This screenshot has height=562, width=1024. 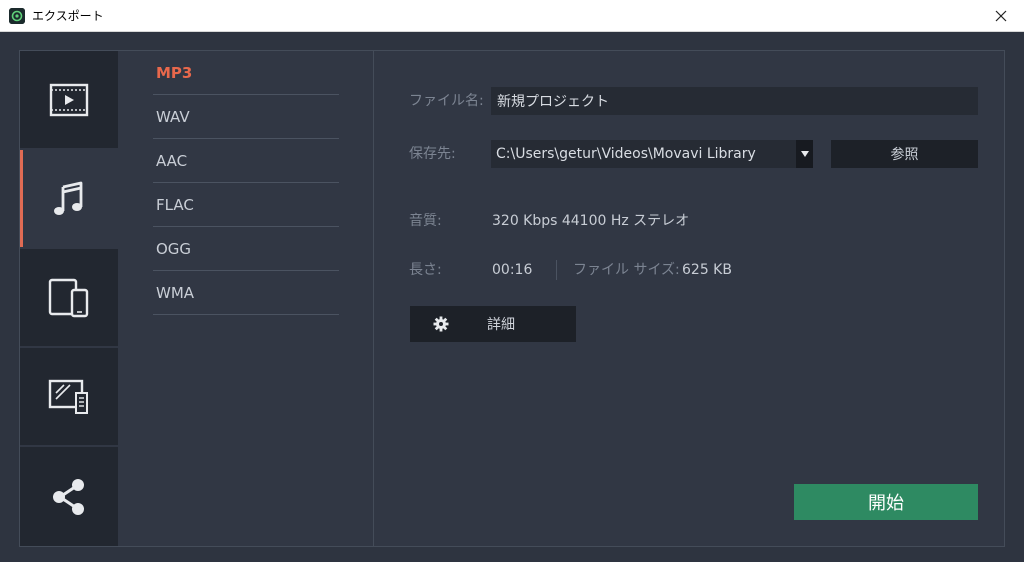 I want to click on sidebar-item-tv, so click(x=69, y=396).